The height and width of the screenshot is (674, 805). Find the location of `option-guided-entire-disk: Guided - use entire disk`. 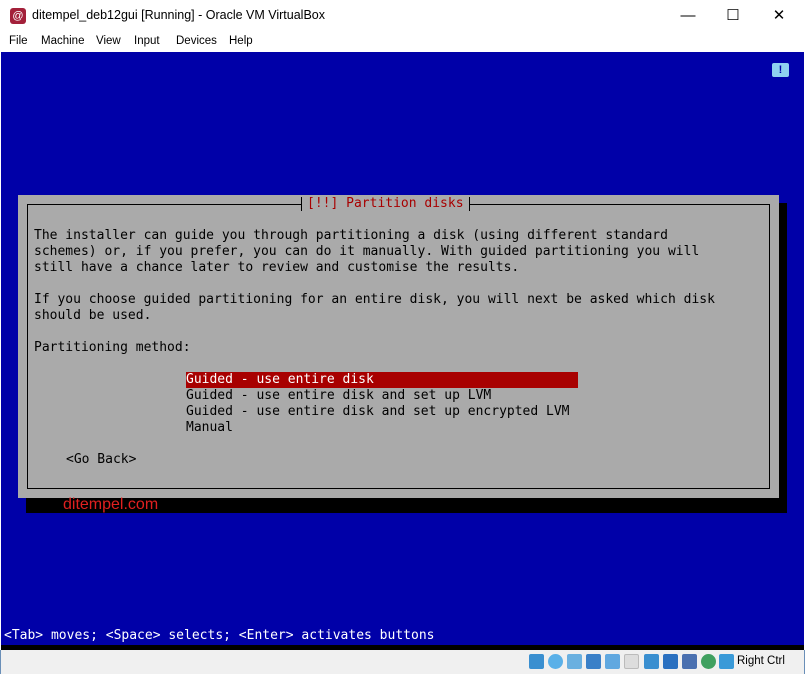

option-guided-entire-disk: Guided - use entire disk is located at coordinates (382, 380).